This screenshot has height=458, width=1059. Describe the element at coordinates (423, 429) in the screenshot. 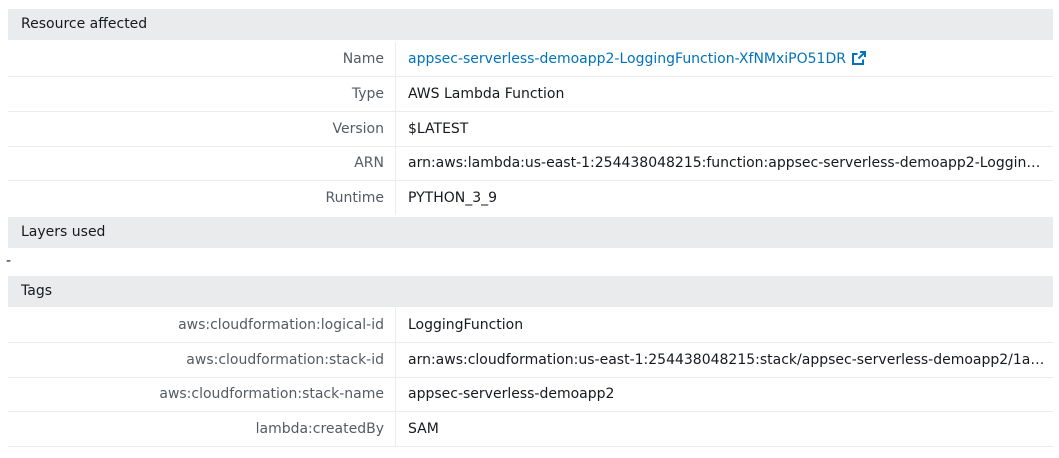

I see `tag-value-created-by: SAM` at that location.